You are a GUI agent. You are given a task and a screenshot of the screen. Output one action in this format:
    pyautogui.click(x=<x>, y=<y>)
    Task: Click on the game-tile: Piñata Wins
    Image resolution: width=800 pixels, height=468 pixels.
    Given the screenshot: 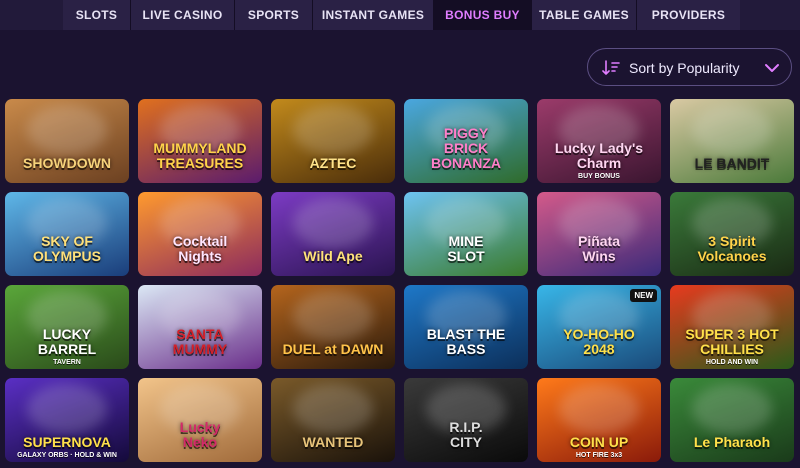 What is the action you would take?
    pyautogui.click(x=599, y=234)
    